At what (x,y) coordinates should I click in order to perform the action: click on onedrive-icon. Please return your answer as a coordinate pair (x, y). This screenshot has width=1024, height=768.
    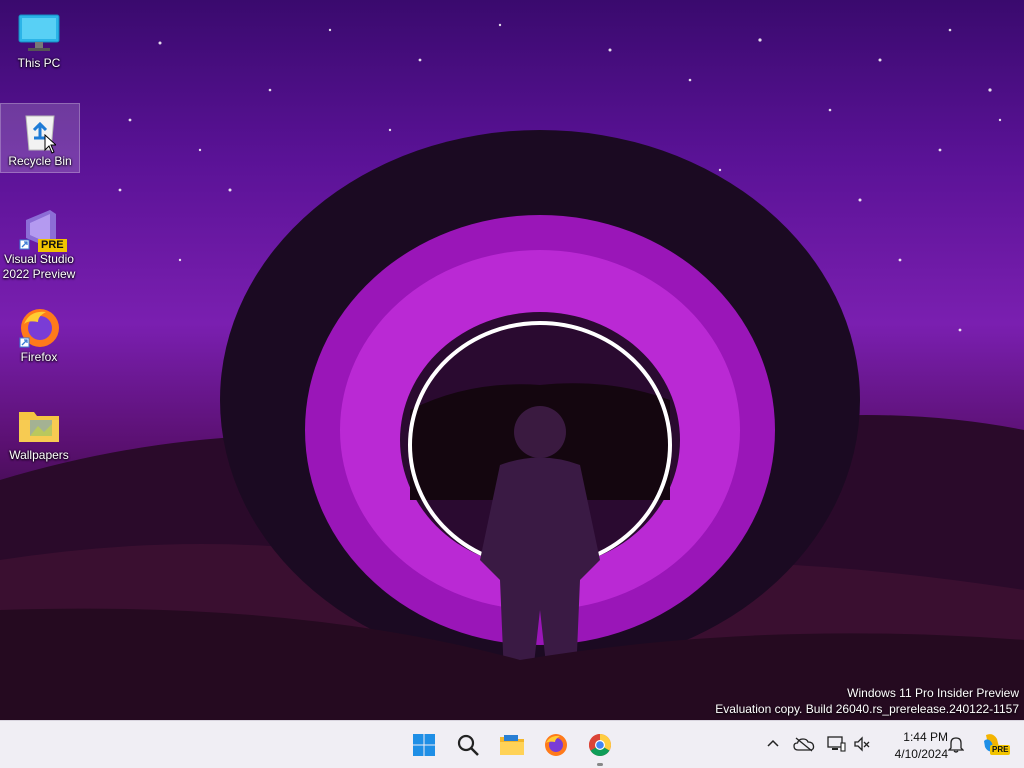
    Looking at the image, I should click on (804, 744).